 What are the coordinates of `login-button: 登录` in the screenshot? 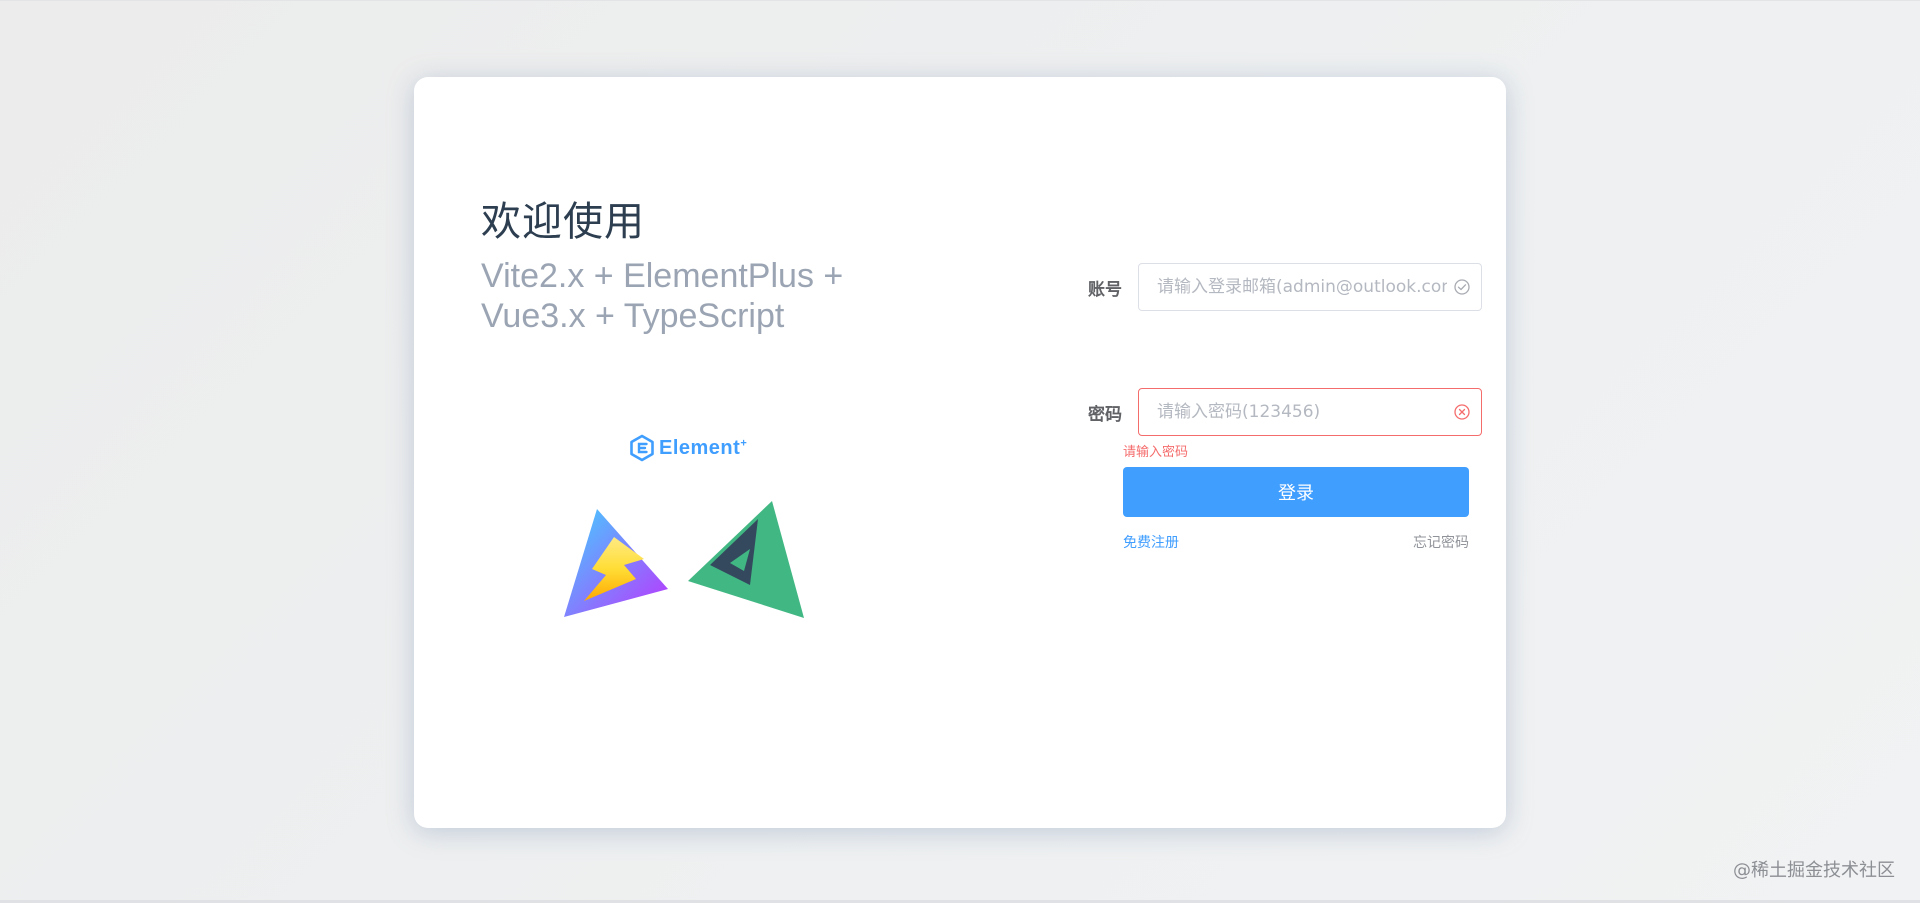 It's located at (1296, 492).